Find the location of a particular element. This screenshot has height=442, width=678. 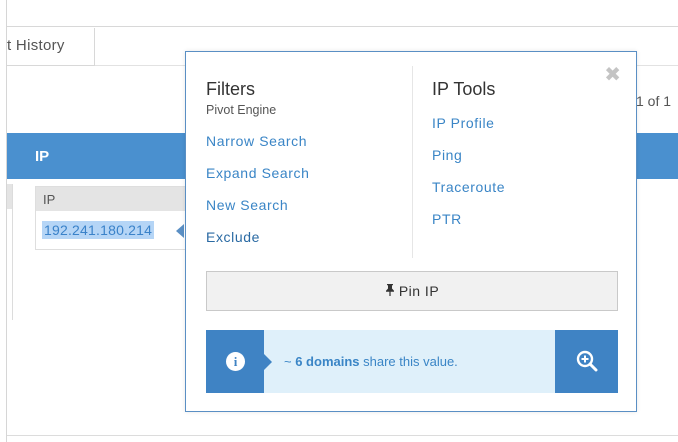

filters-title: Filters is located at coordinates (230, 89).